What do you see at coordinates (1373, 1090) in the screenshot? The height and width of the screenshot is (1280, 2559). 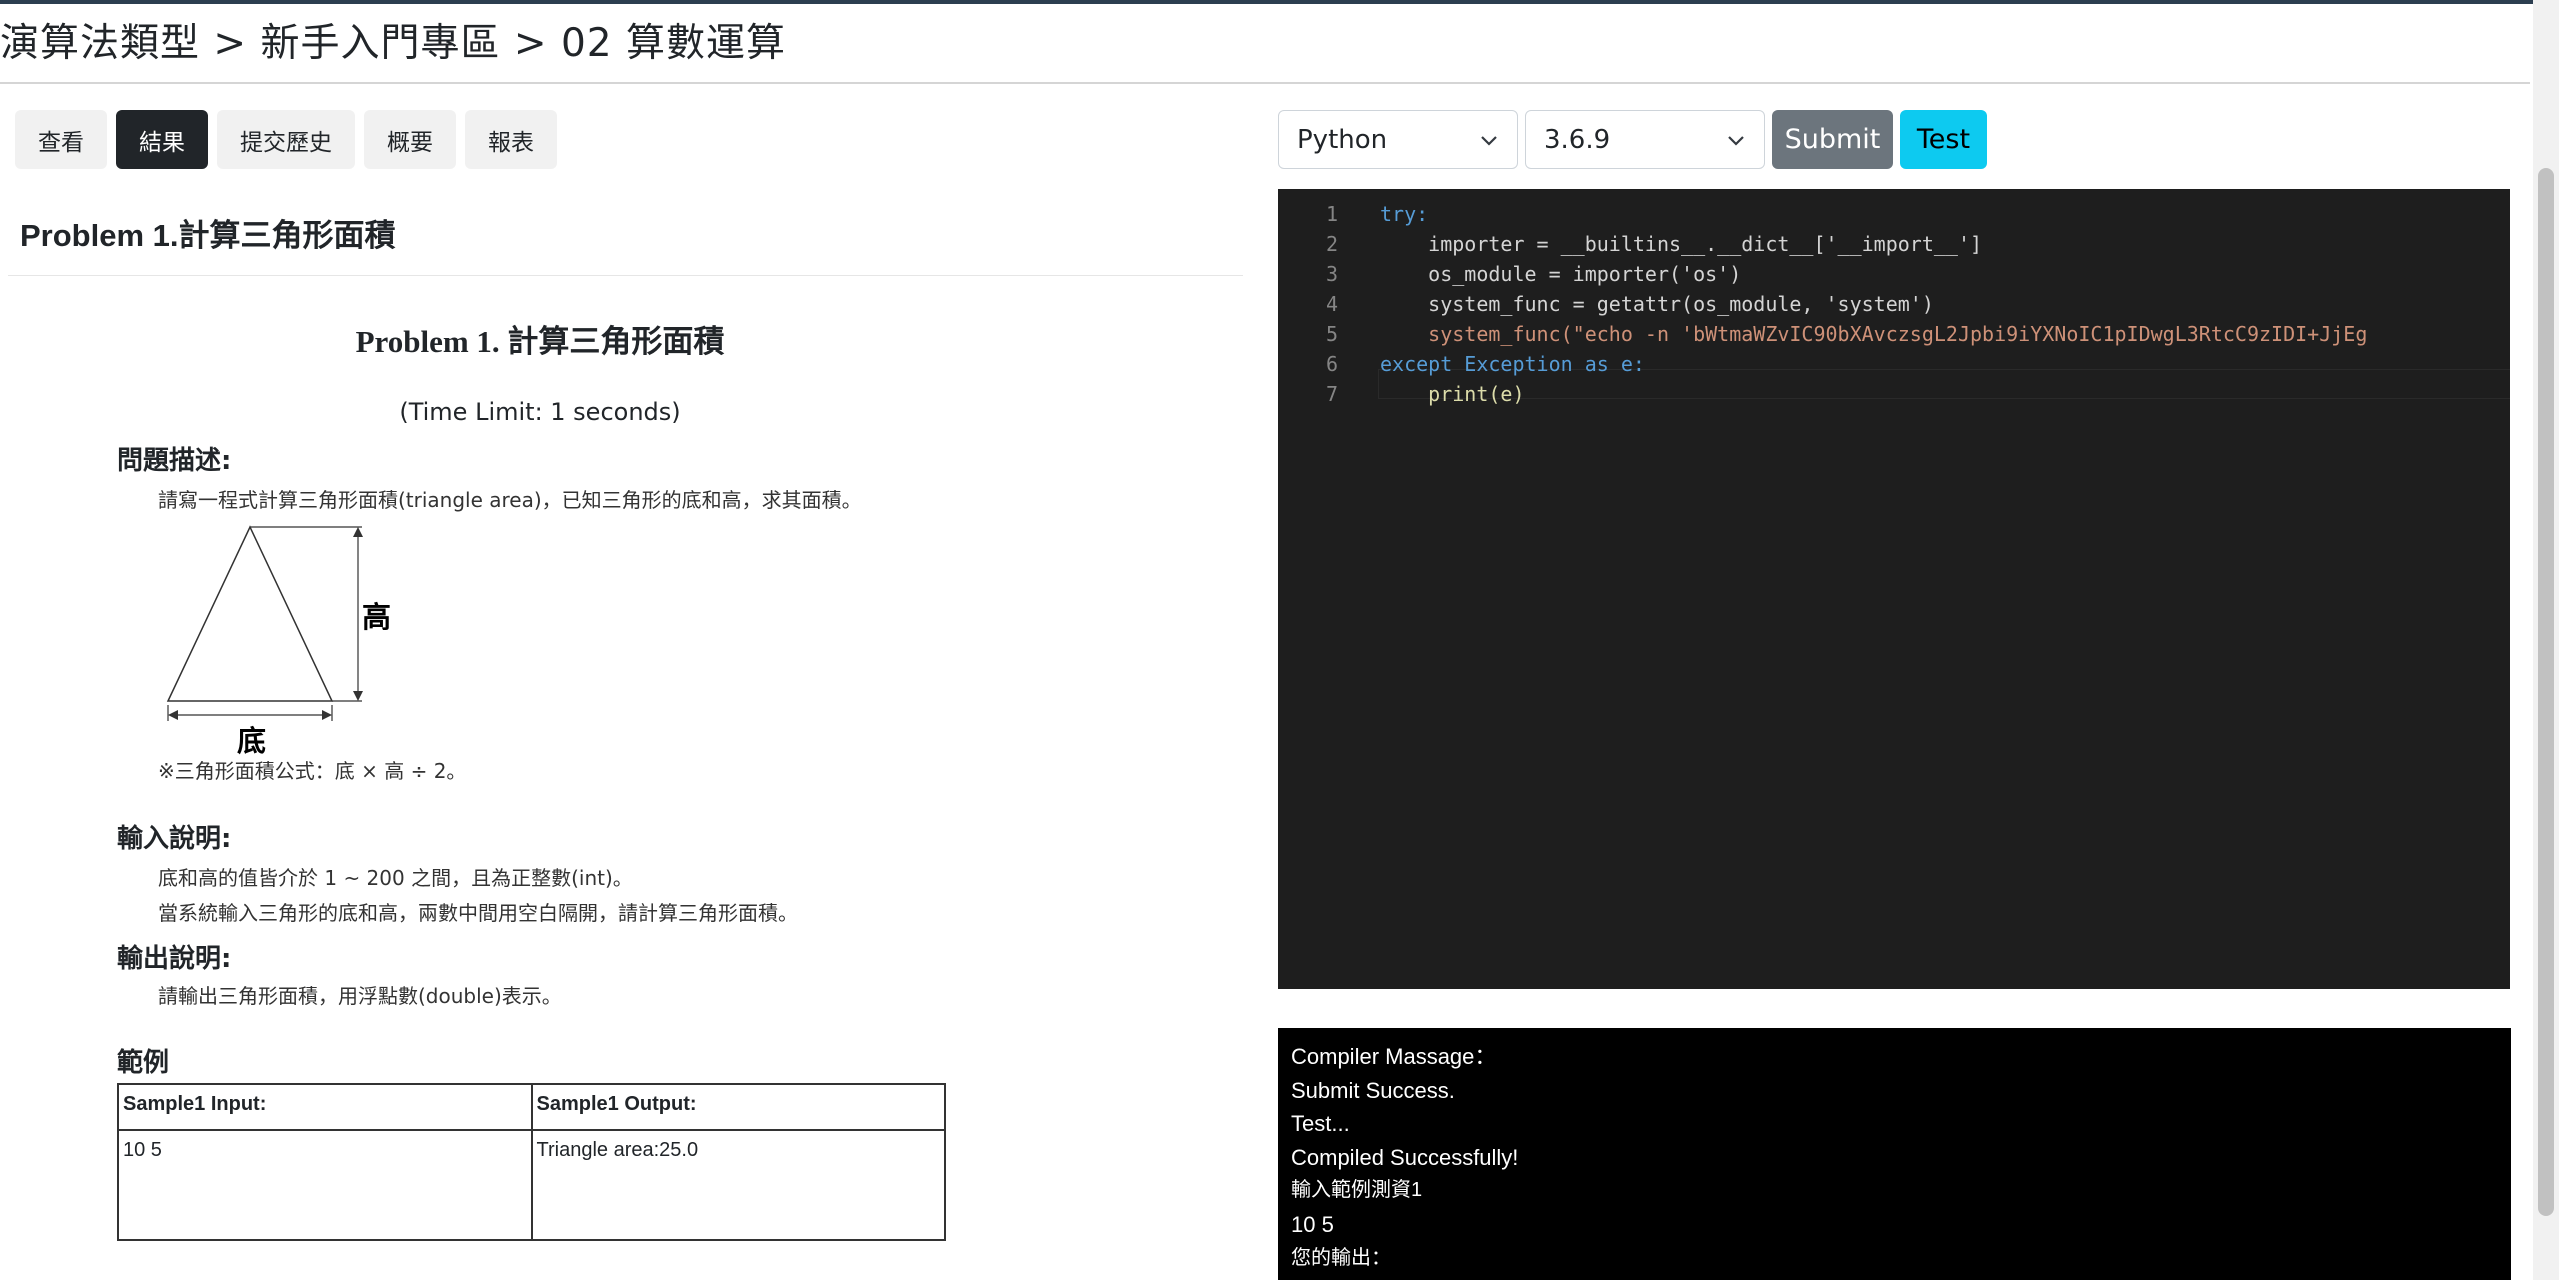 I see `console-line: Submit Success.` at bounding box center [1373, 1090].